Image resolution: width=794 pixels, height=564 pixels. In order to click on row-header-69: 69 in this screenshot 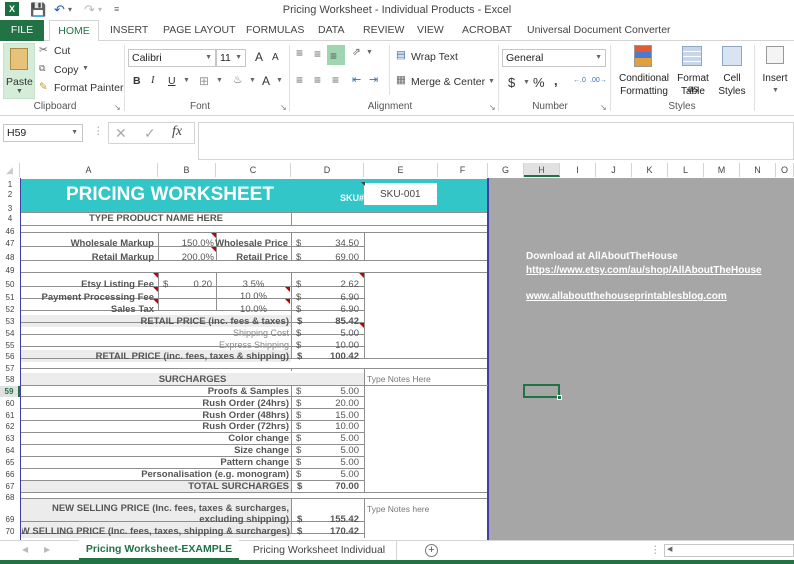, I will do `click(10, 519)`.